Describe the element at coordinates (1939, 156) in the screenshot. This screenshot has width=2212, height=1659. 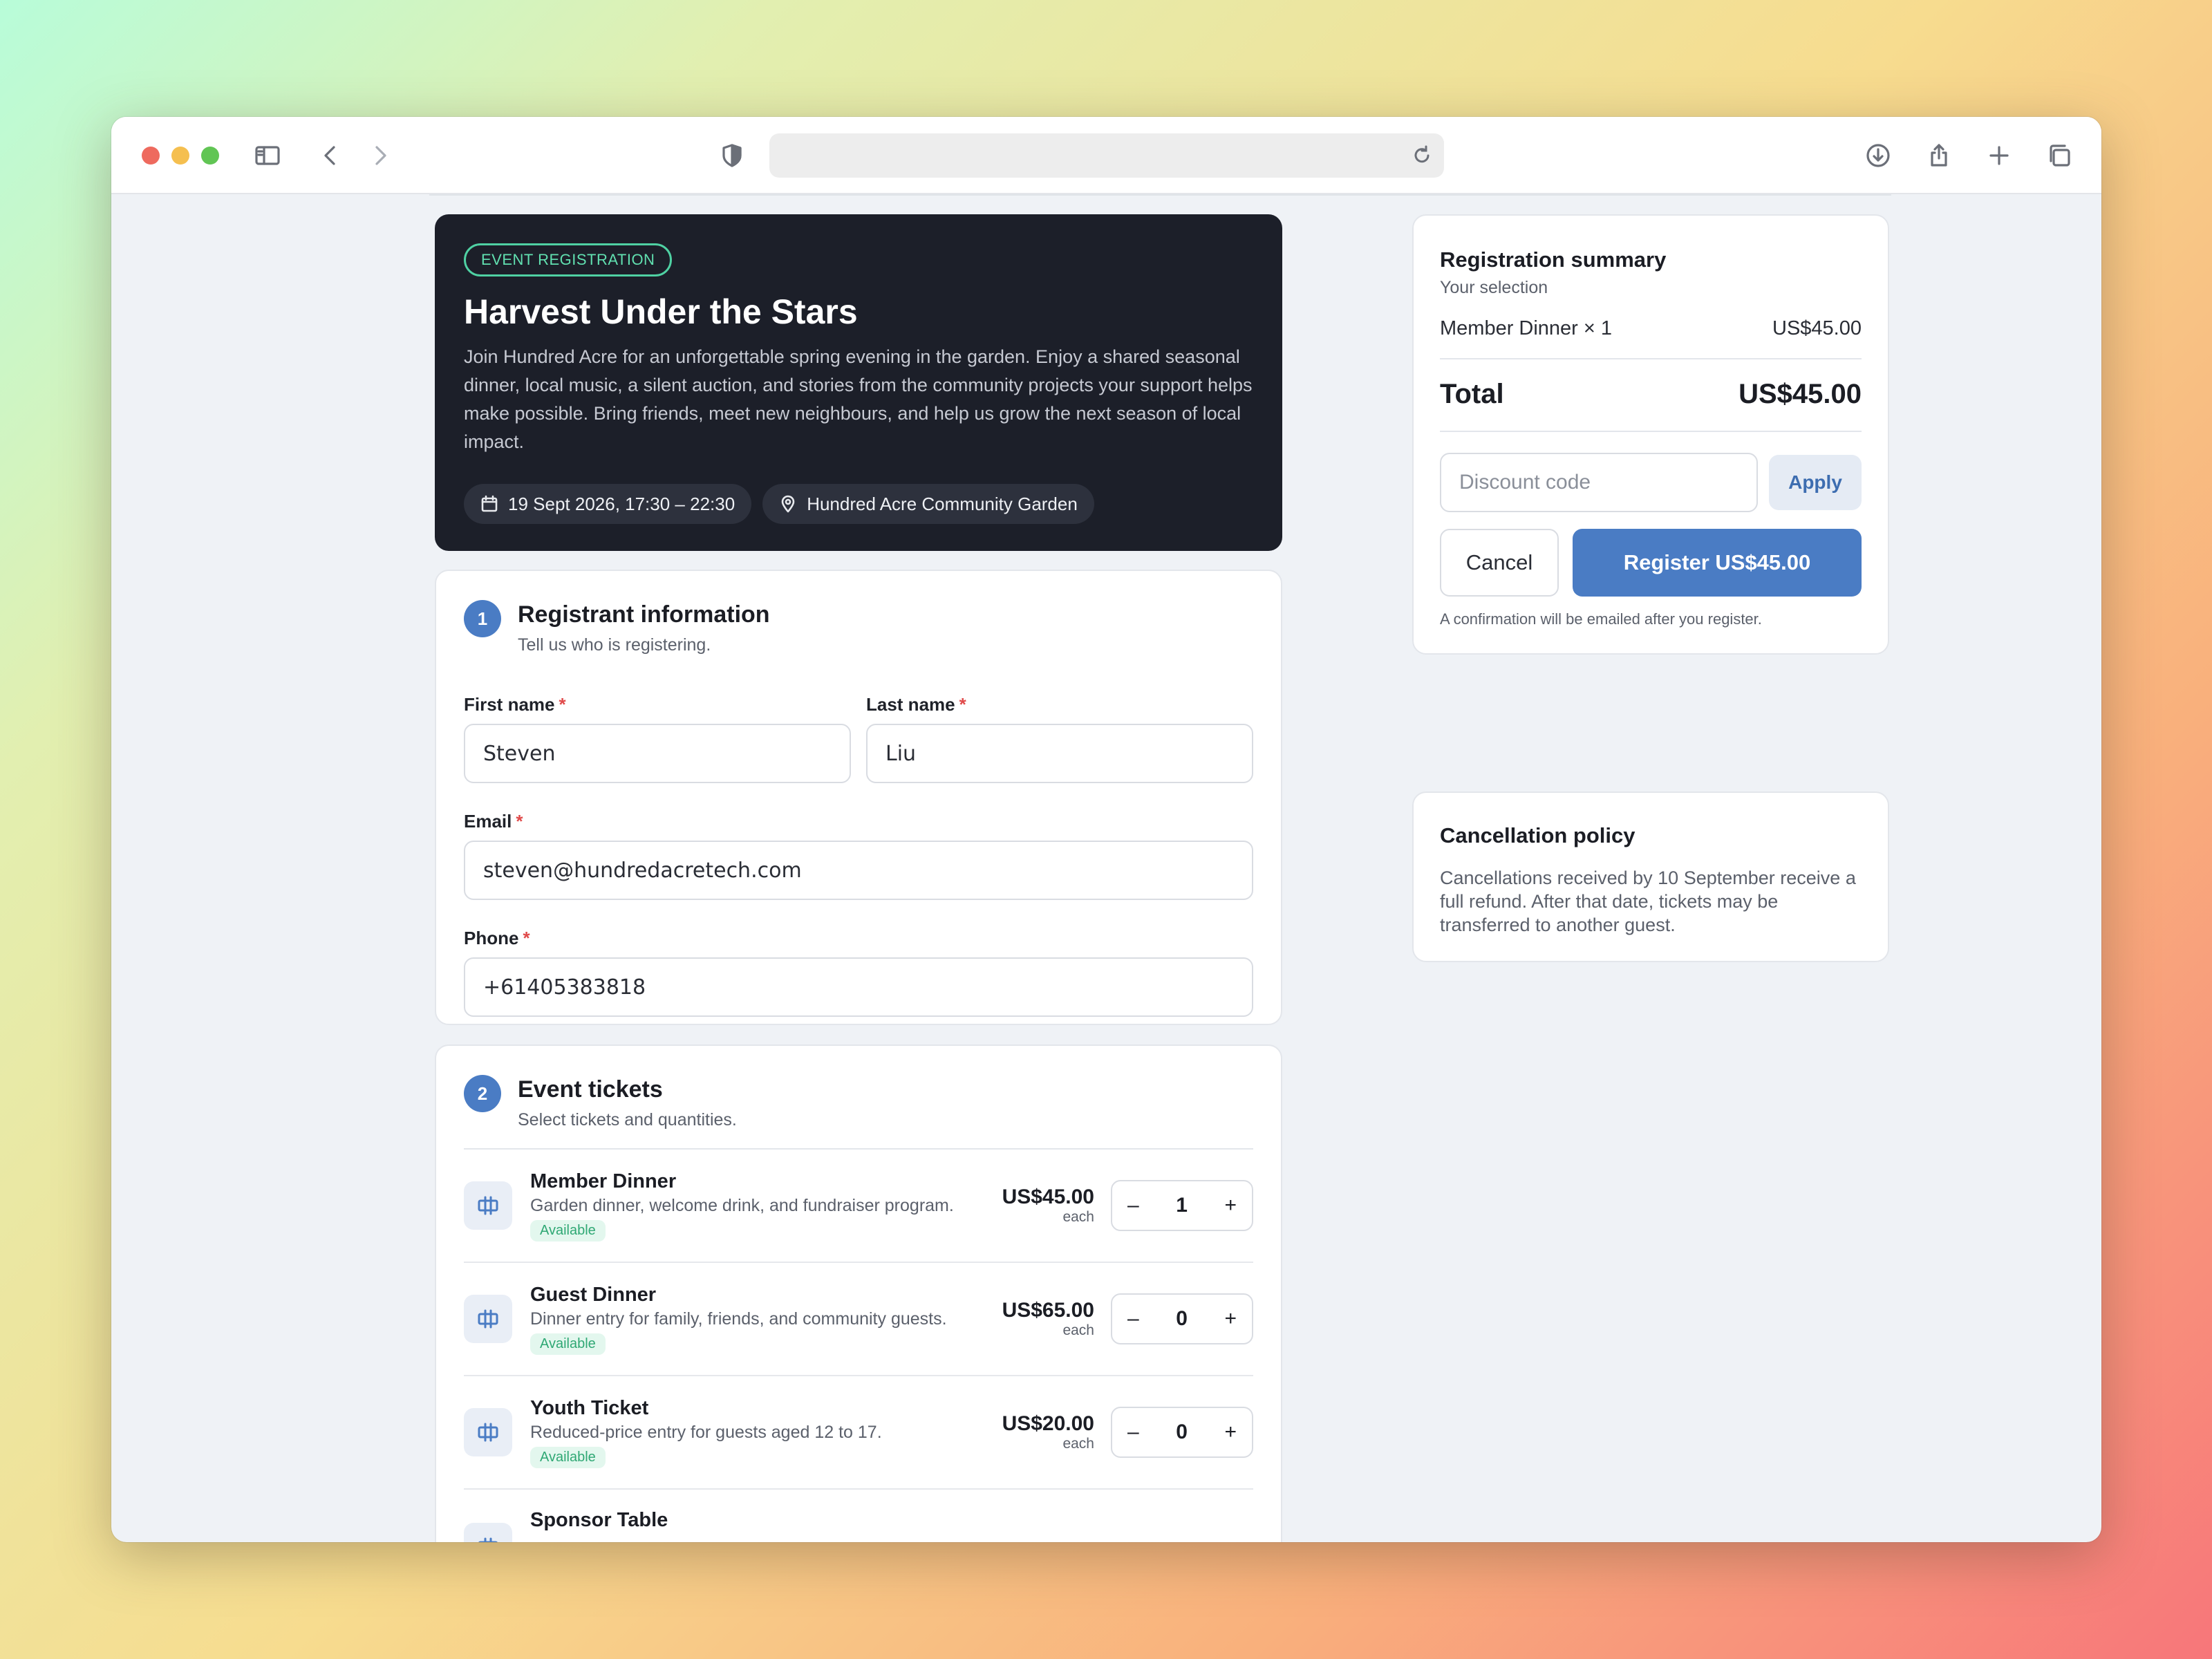
I see `share-icon` at that location.